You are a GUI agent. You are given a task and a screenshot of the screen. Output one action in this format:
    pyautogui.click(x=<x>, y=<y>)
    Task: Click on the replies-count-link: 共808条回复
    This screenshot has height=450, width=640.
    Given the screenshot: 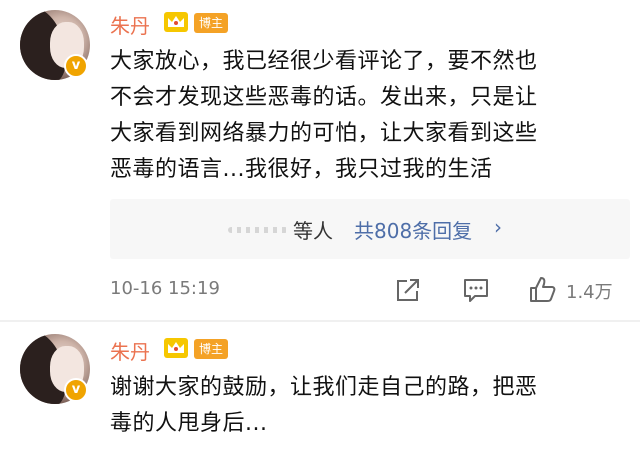 What is the action you would take?
    pyautogui.click(x=413, y=229)
    